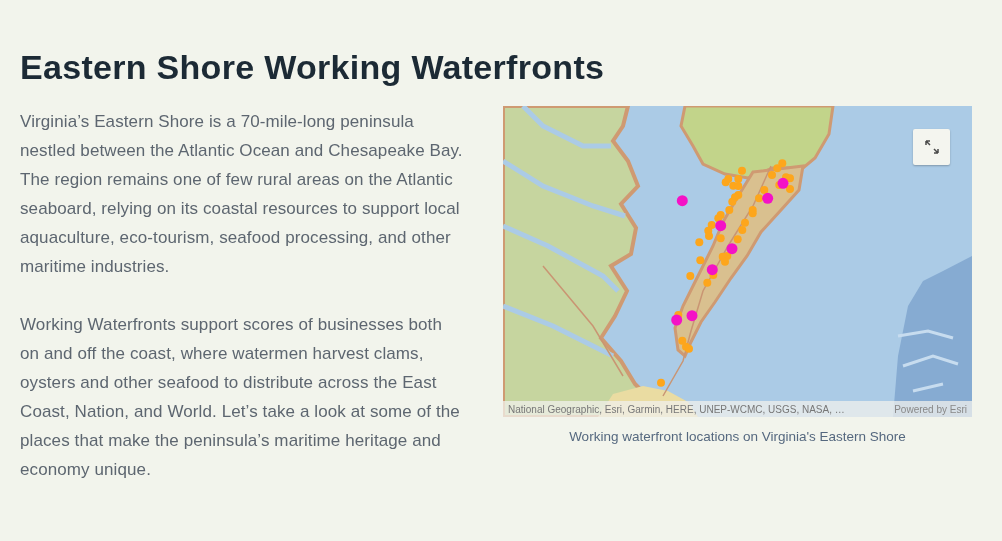 This screenshot has width=1002, height=541. Describe the element at coordinates (240, 397) in the screenshot. I see `body-paragraph: Working Waterfronts support scores of businesses both on and off the coast, where watermen harvest clams, oysters and other seafood to distribute across the East Coast, Nation, and World. Let’s take a look at some of the places that make the peninsula’s maritime heritage and economy unique.` at that location.